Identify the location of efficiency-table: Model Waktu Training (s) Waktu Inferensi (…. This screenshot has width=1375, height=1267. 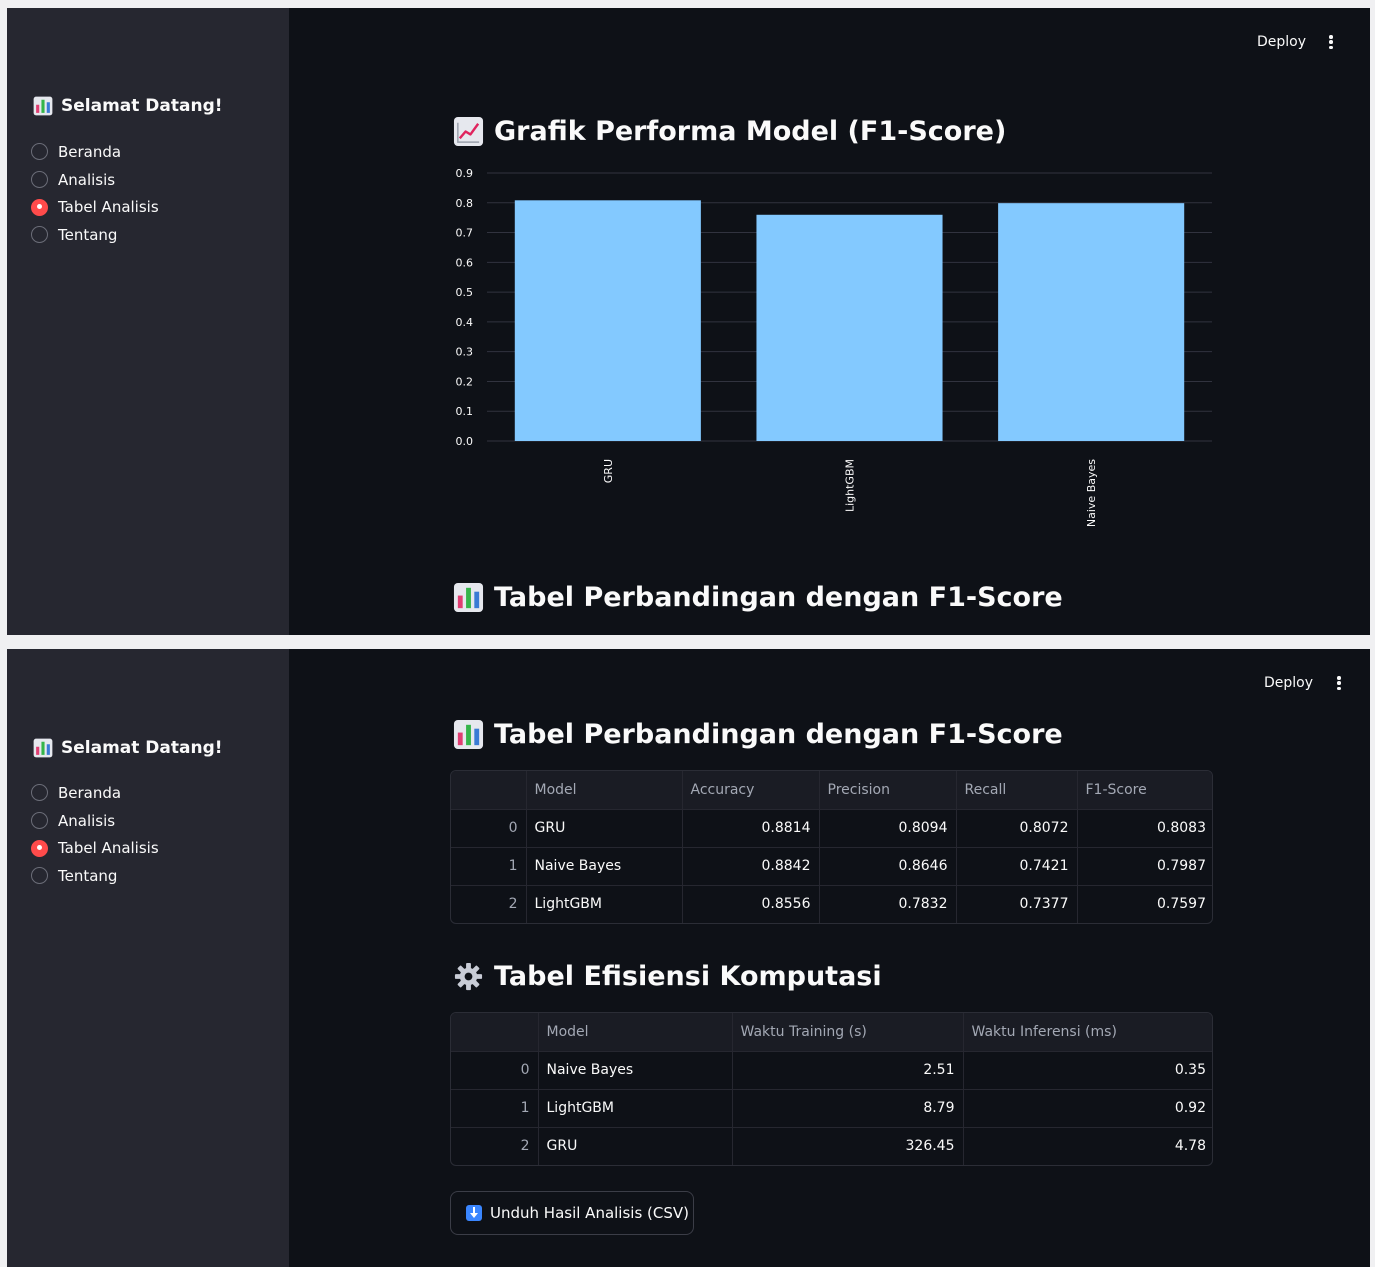
(831, 1089).